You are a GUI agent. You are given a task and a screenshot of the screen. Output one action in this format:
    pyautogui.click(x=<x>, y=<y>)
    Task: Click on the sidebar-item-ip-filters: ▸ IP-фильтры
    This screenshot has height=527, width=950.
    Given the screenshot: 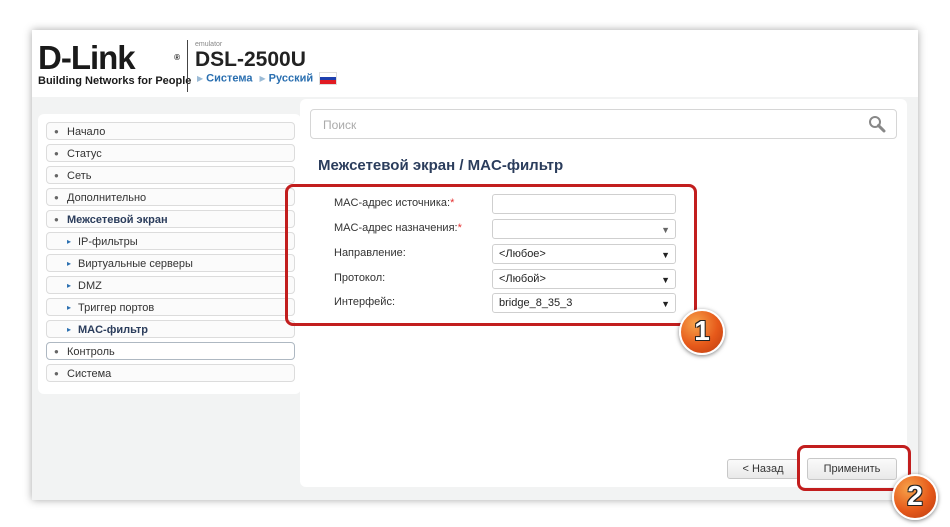 What is the action you would take?
    pyautogui.click(x=170, y=241)
    